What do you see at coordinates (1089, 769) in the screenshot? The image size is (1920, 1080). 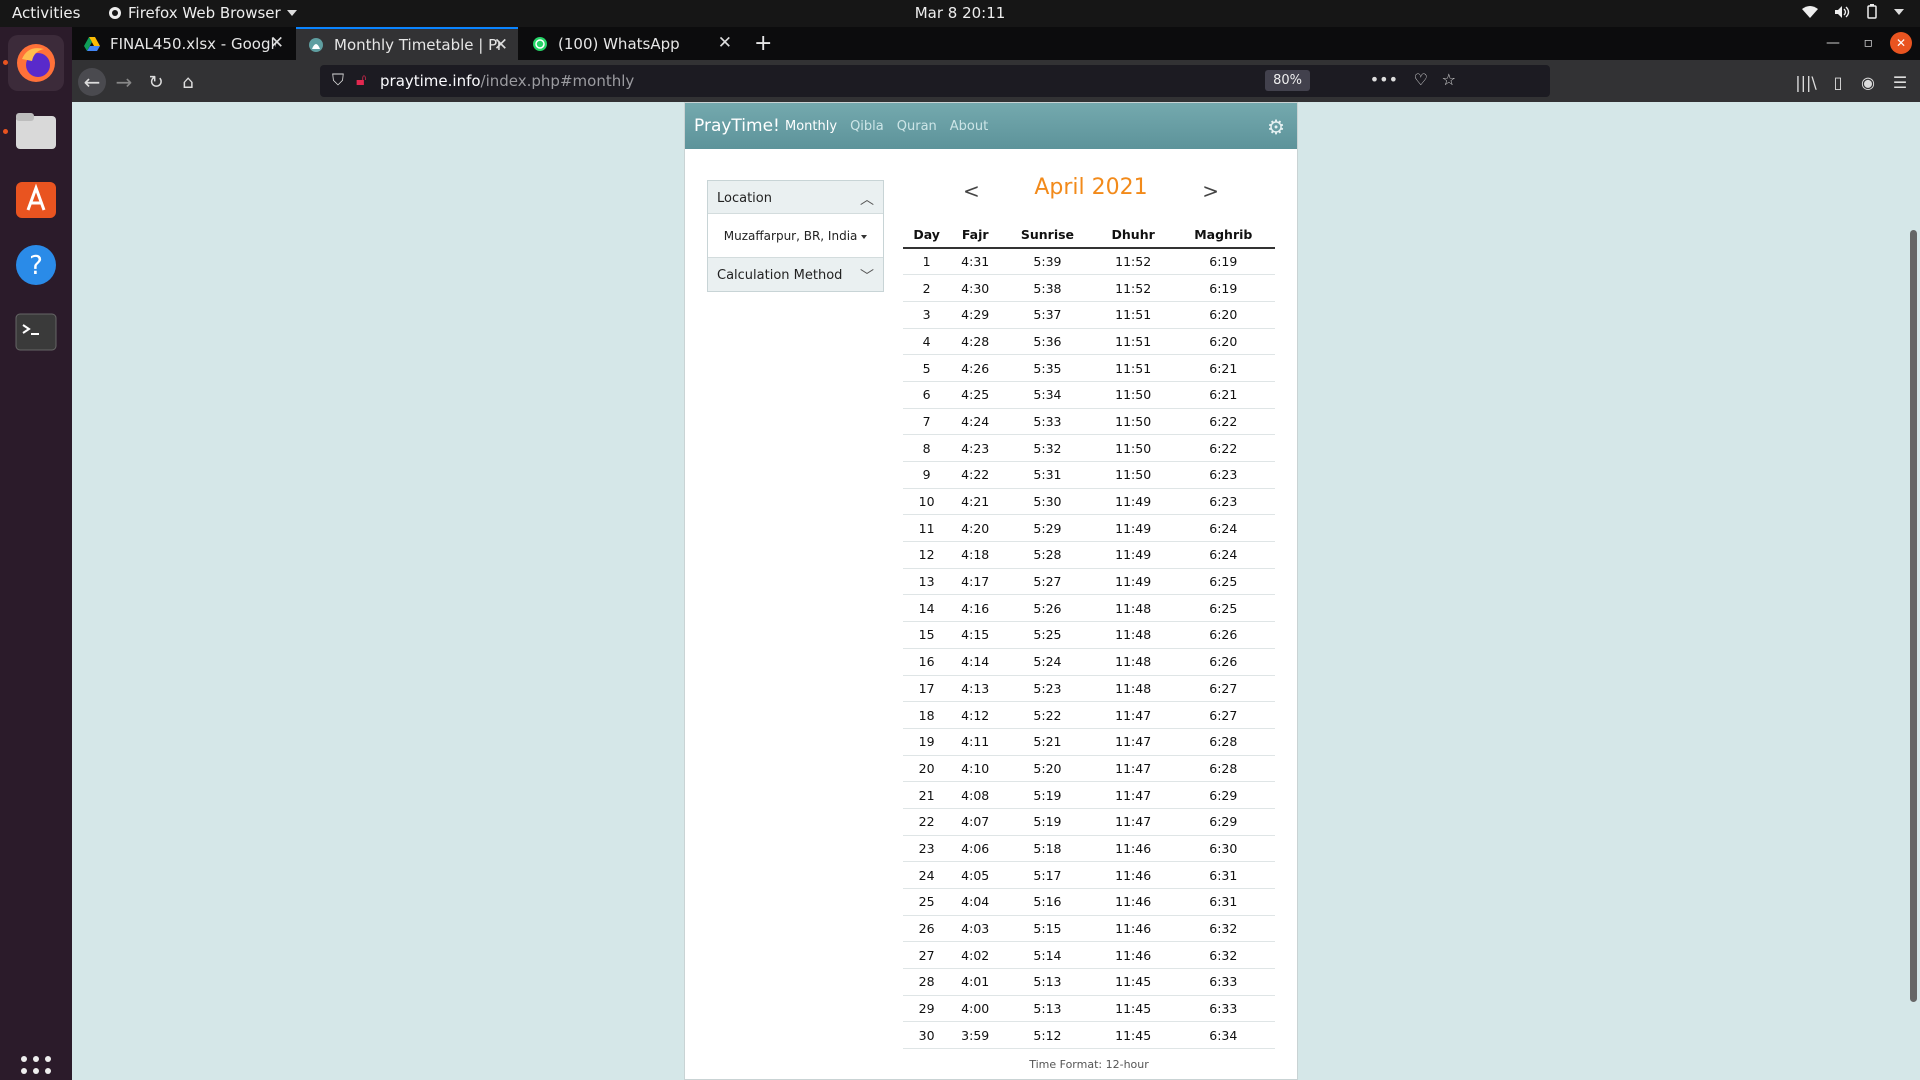 I see `table-row: 20 4:10 5:20 11:47 6:28` at bounding box center [1089, 769].